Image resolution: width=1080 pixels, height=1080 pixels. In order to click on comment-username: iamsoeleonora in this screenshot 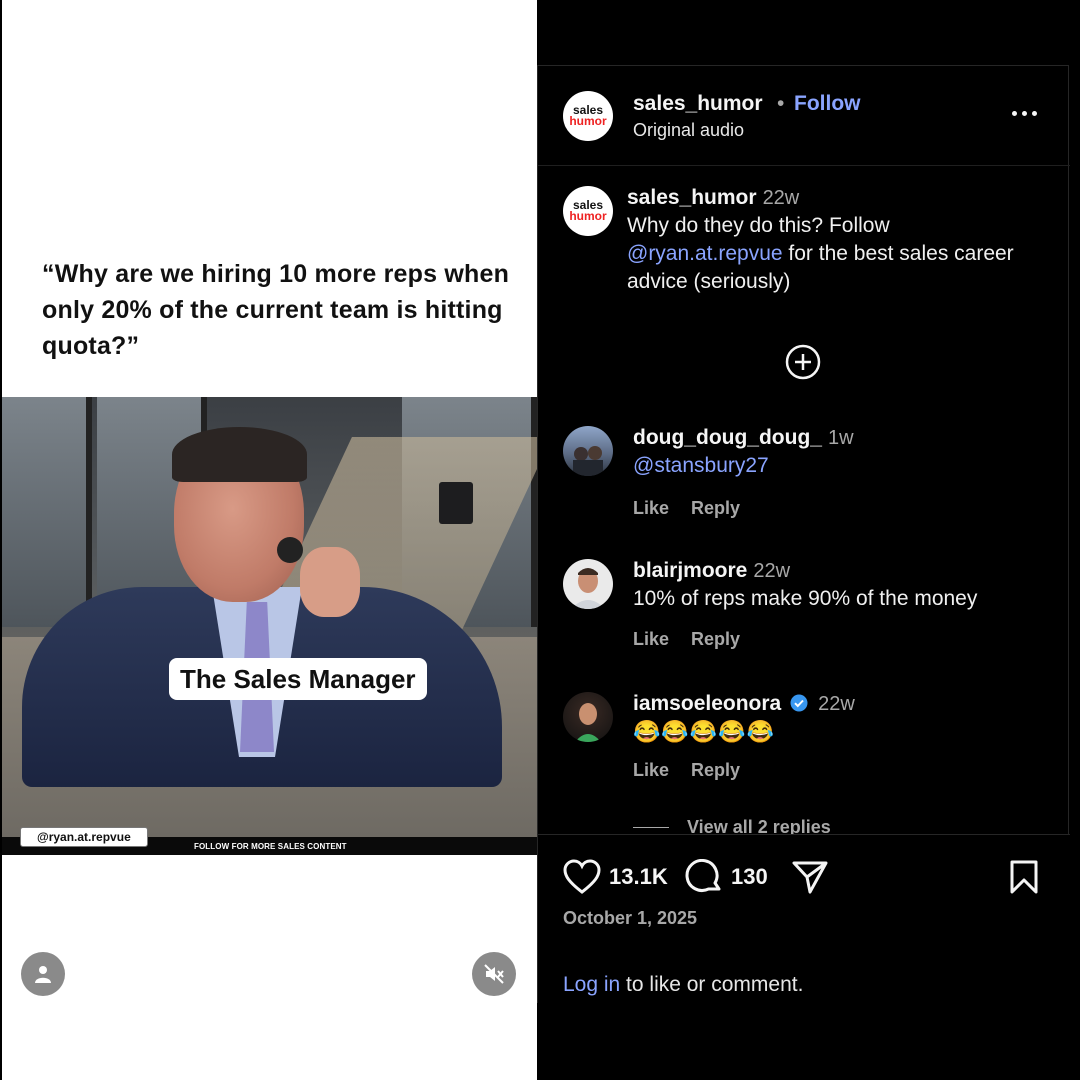, I will do `click(707, 703)`.